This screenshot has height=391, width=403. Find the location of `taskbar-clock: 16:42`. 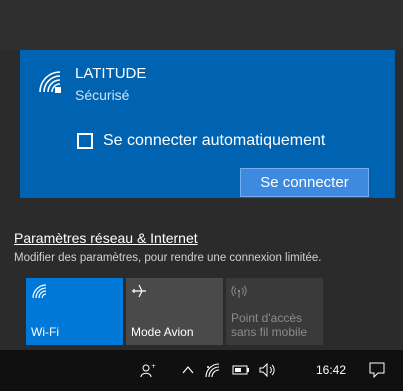

taskbar-clock: 16:42 is located at coordinates (331, 370).